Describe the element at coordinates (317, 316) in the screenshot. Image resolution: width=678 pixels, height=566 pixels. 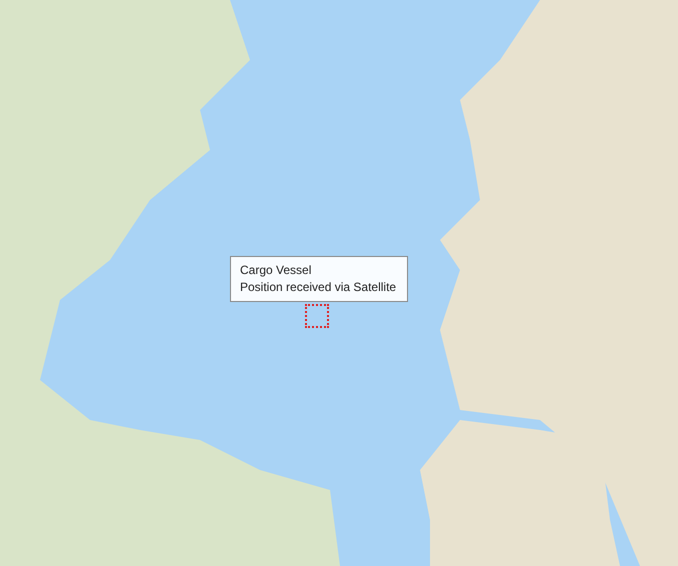
I see `selection-marker` at that location.